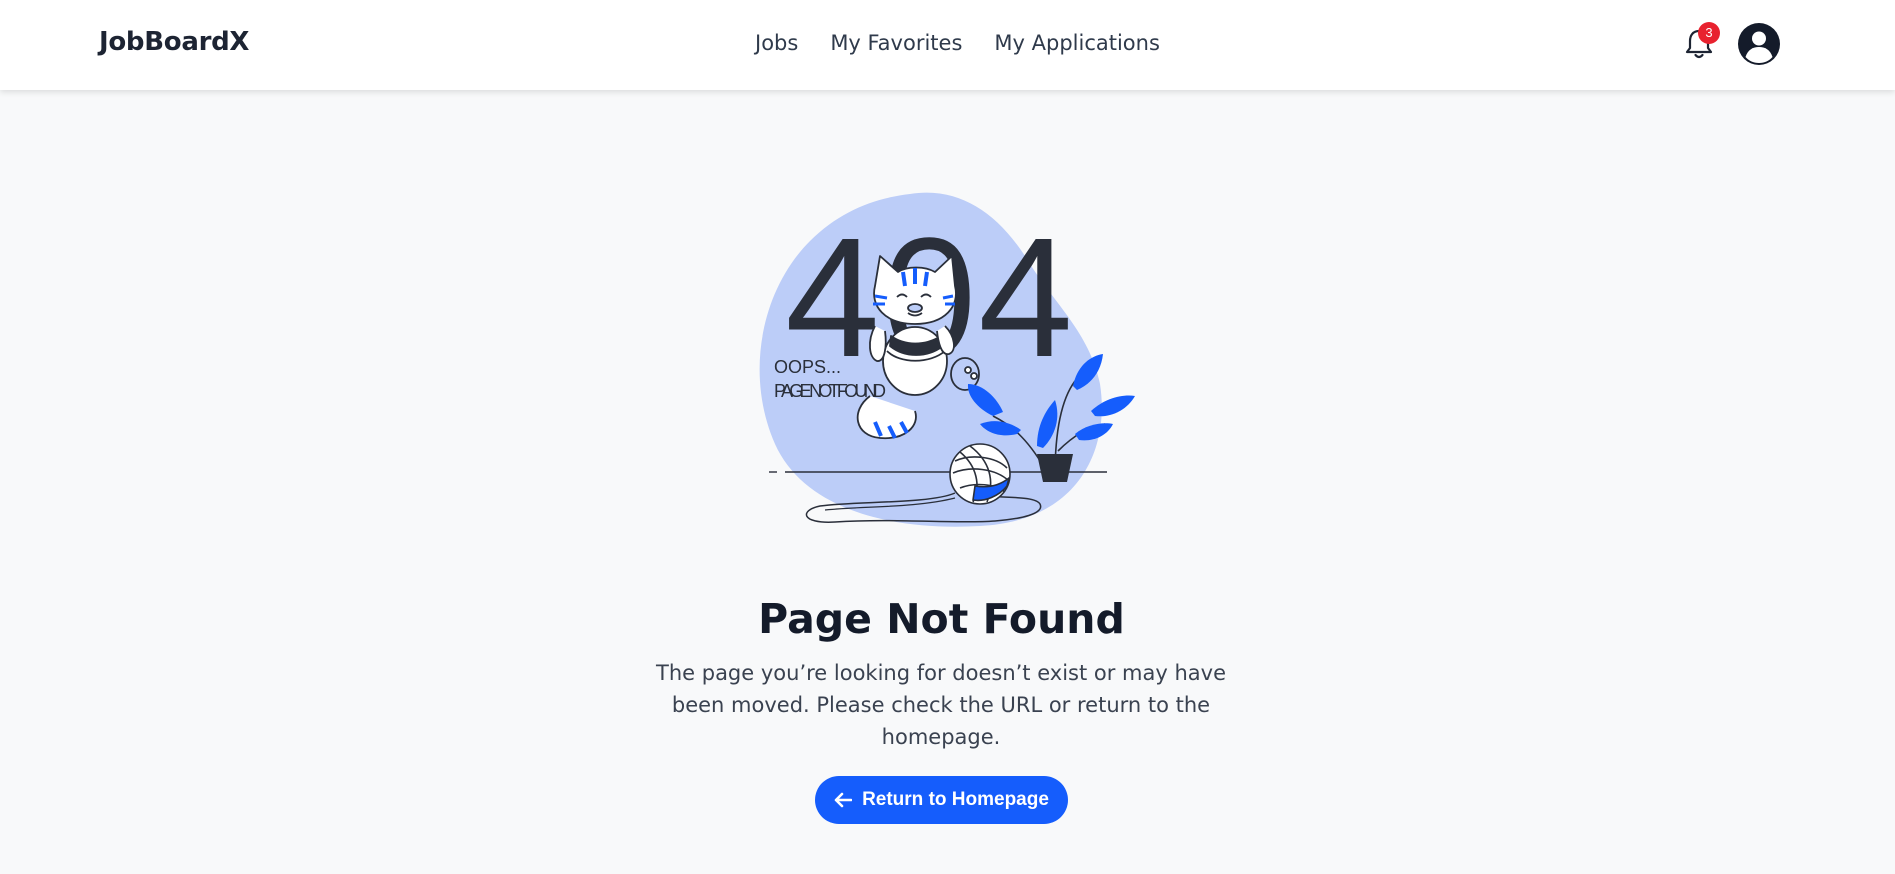  Describe the element at coordinates (174, 42) in the screenshot. I see `brand-logo: JobBoardX` at that location.